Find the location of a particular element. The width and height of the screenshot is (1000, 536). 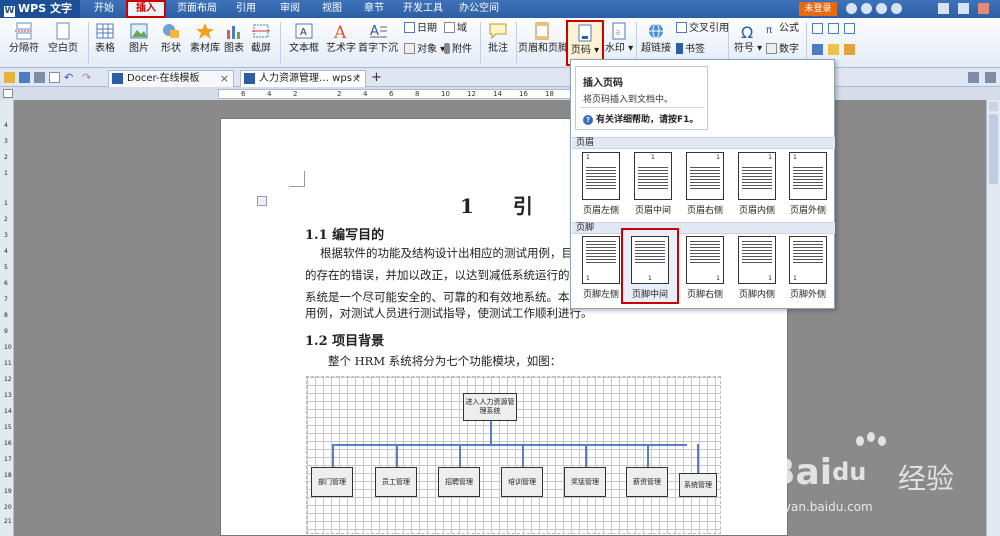

shape-button: 形状 is located at coordinates (171, 43).